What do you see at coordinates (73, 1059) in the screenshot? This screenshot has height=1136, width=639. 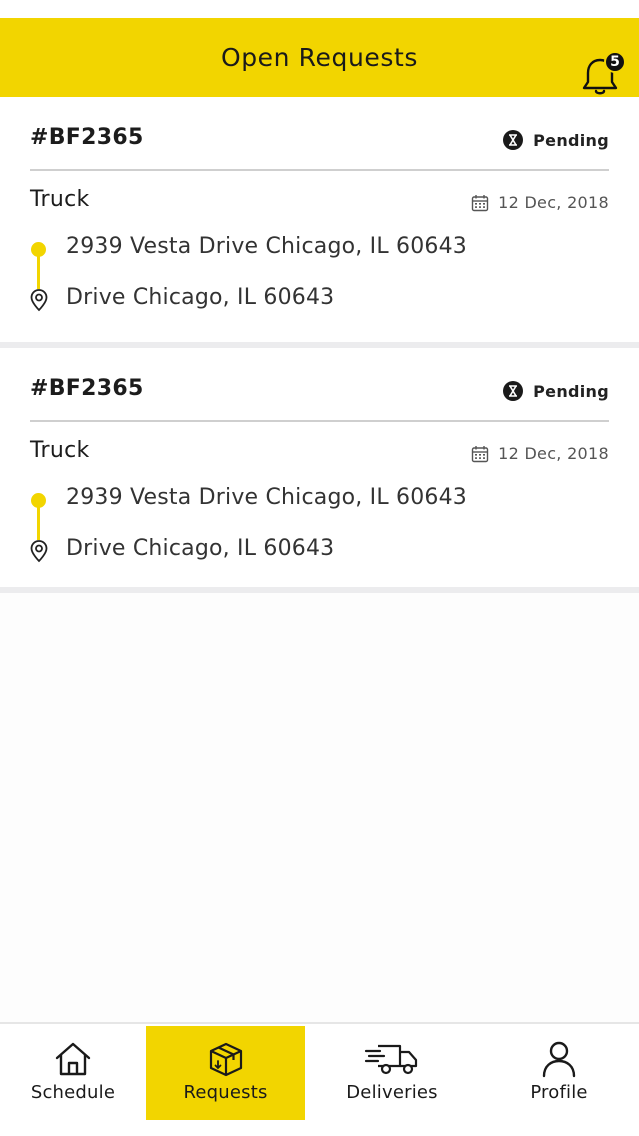 I see `home-icon` at bounding box center [73, 1059].